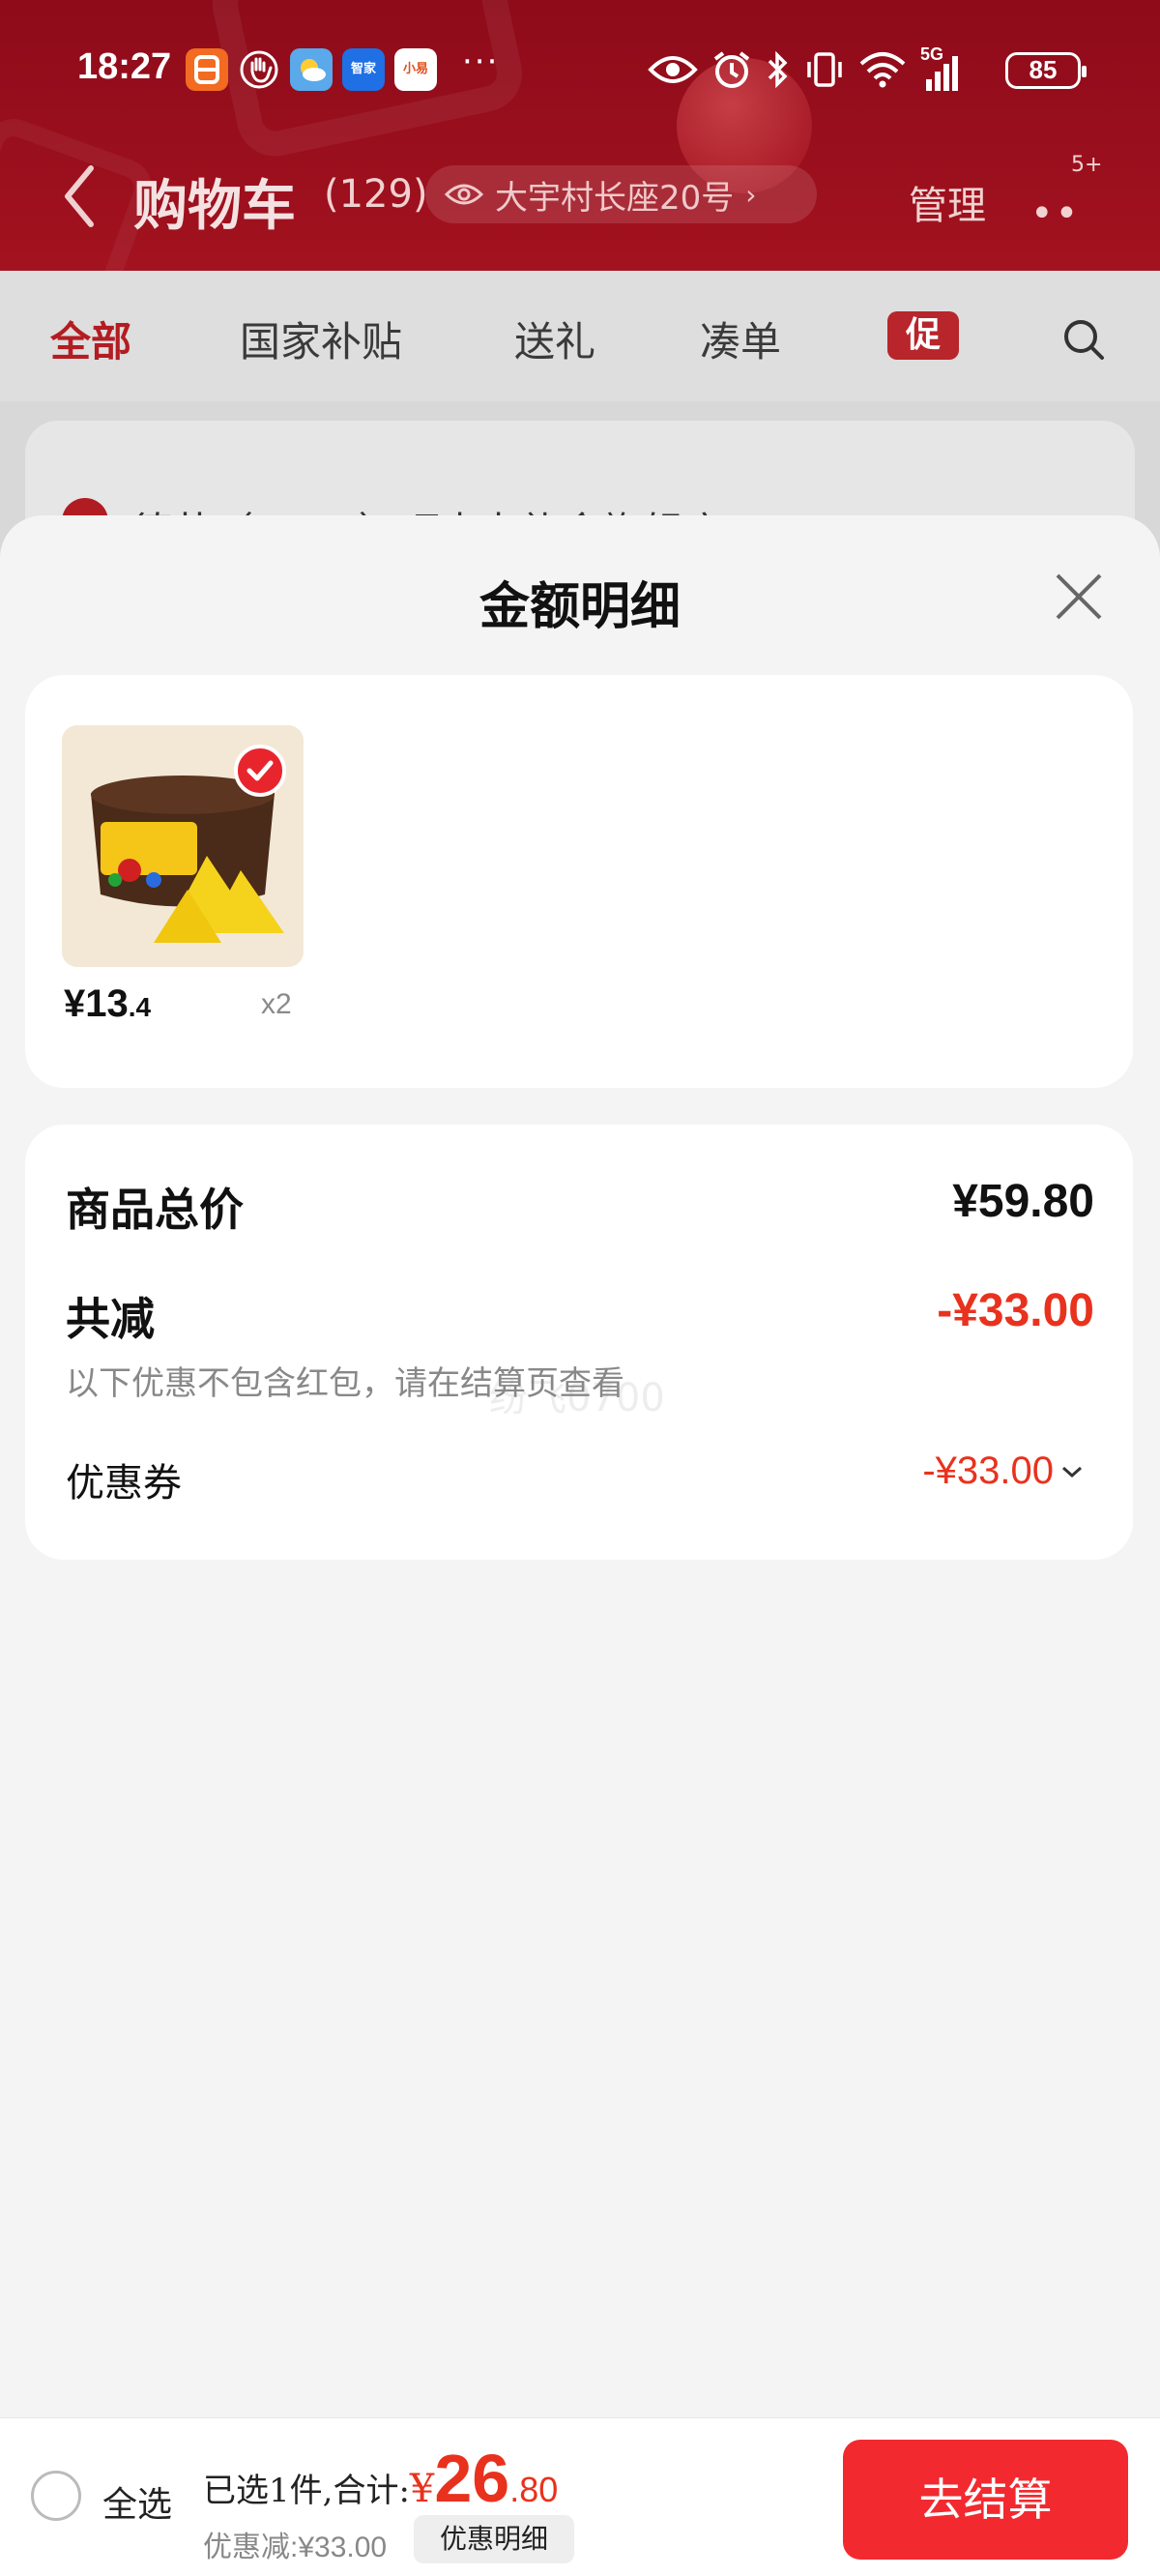 The image size is (1160, 2576). What do you see at coordinates (731, 69) in the screenshot?
I see `alarm-icon` at bounding box center [731, 69].